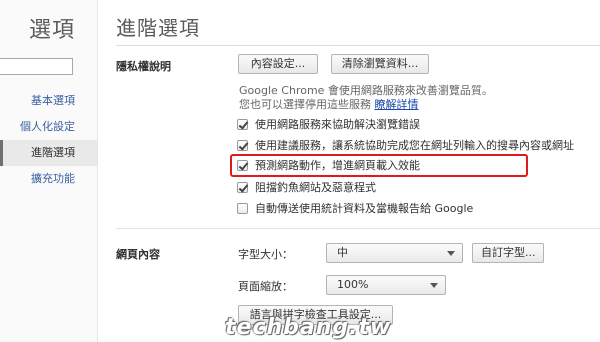 Image resolution: width=600 pixels, height=342 pixels. I want to click on font-size-label: 字型大小：, so click(265, 254).